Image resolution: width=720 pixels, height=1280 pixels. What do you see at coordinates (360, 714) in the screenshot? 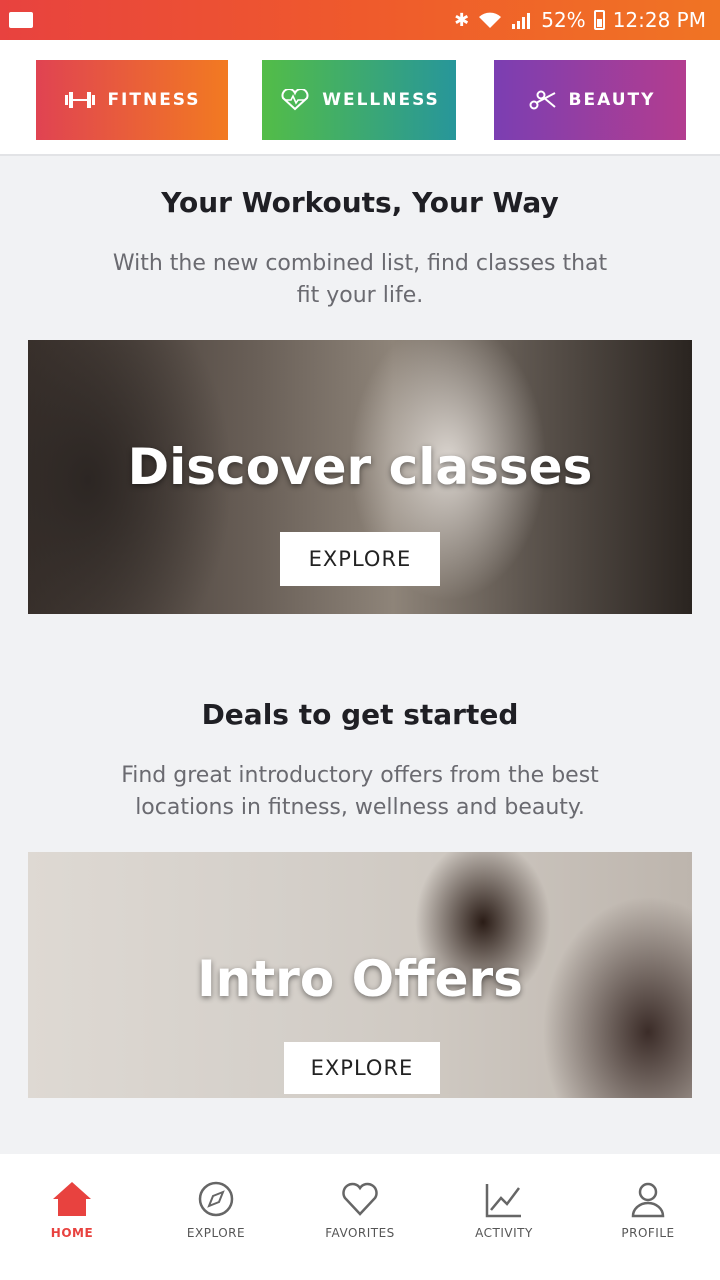
I see `section-title-deals: Deals to get started` at bounding box center [360, 714].